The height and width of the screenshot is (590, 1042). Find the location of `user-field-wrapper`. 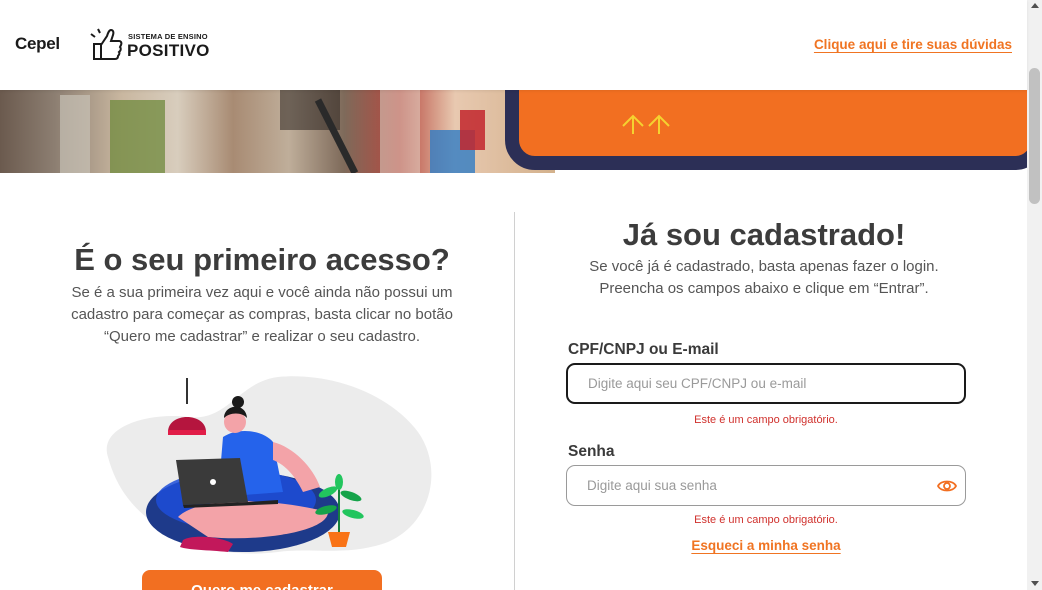

user-field-wrapper is located at coordinates (766, 383).